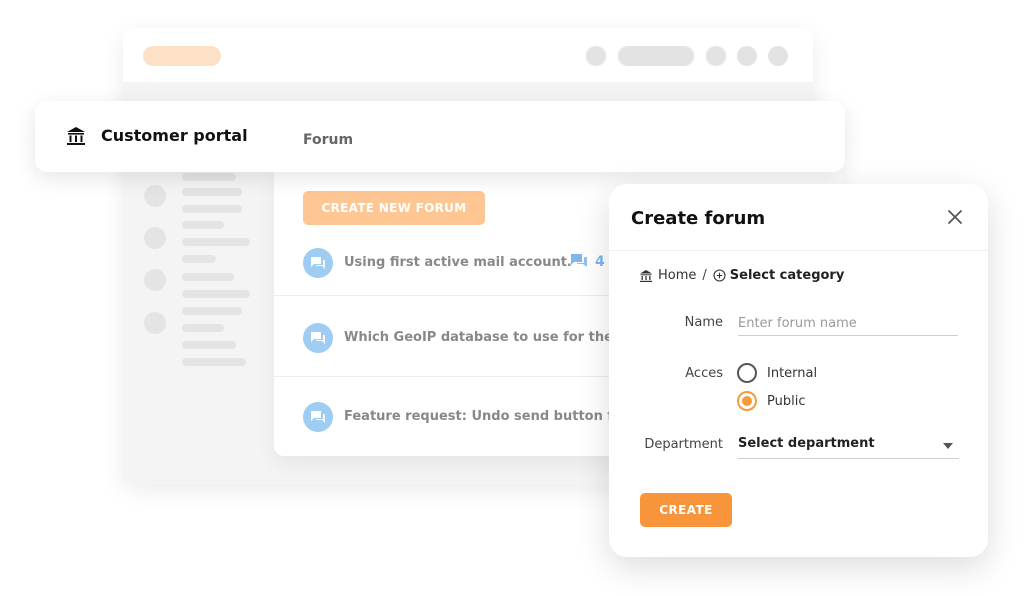 This screenshot has width=1024, height=596. I want to click on name-label: Name, so click(703, 322).